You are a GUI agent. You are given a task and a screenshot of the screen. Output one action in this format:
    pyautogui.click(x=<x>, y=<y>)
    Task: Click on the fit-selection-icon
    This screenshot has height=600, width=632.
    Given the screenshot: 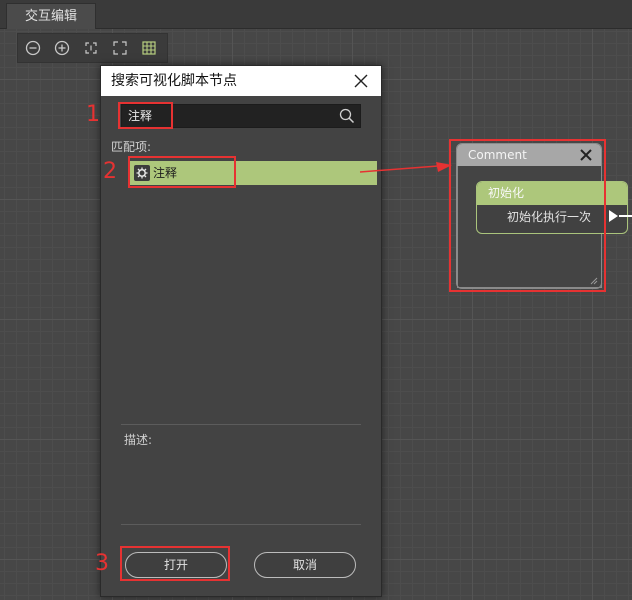 What is the action you would take?
    pyautogui.click(x=90, y=48)
    